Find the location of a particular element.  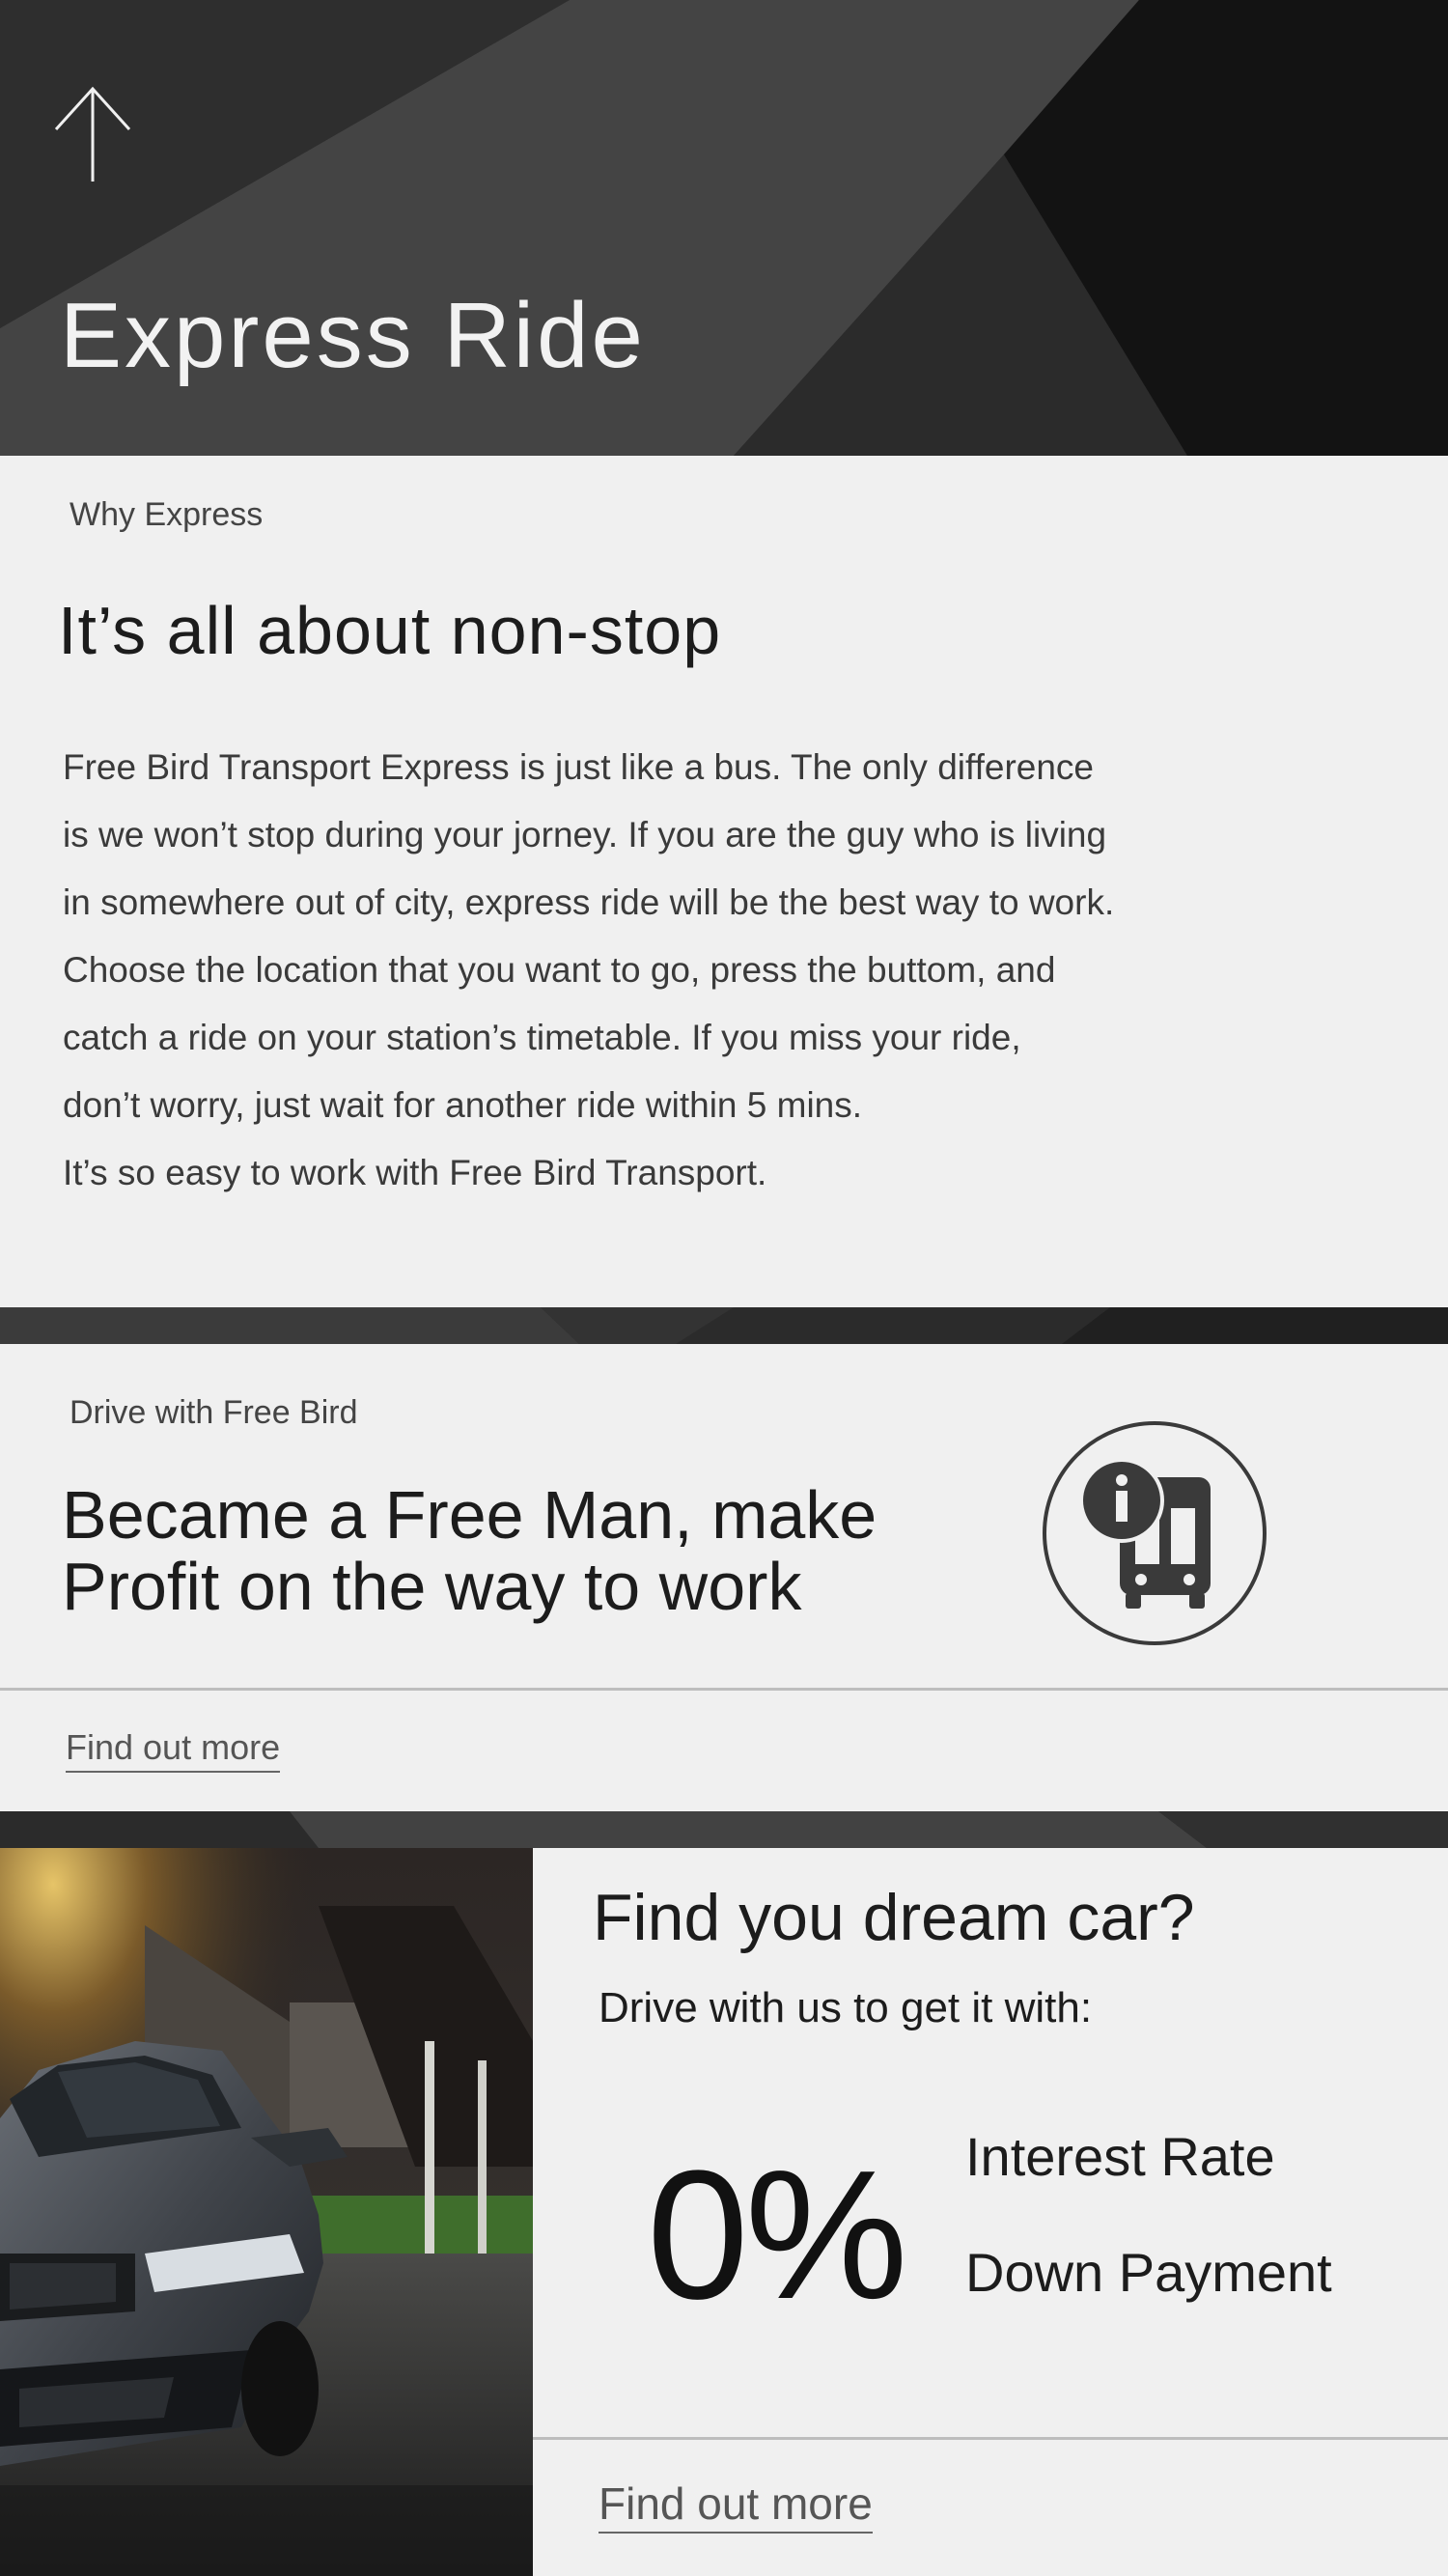

heading-line: Became a Free Man, make is located at coordinates (470, 1515).